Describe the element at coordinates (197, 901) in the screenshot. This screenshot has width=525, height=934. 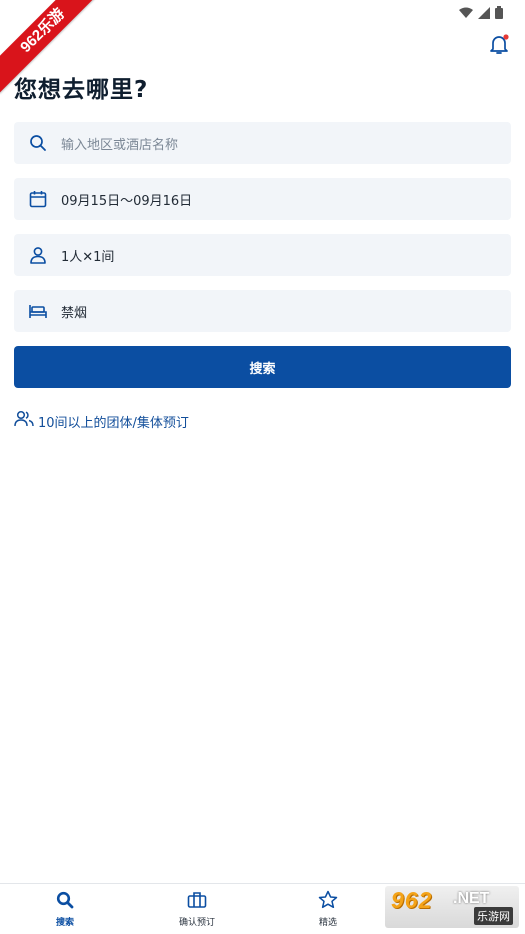
I see `briefcase-icon` at that location.